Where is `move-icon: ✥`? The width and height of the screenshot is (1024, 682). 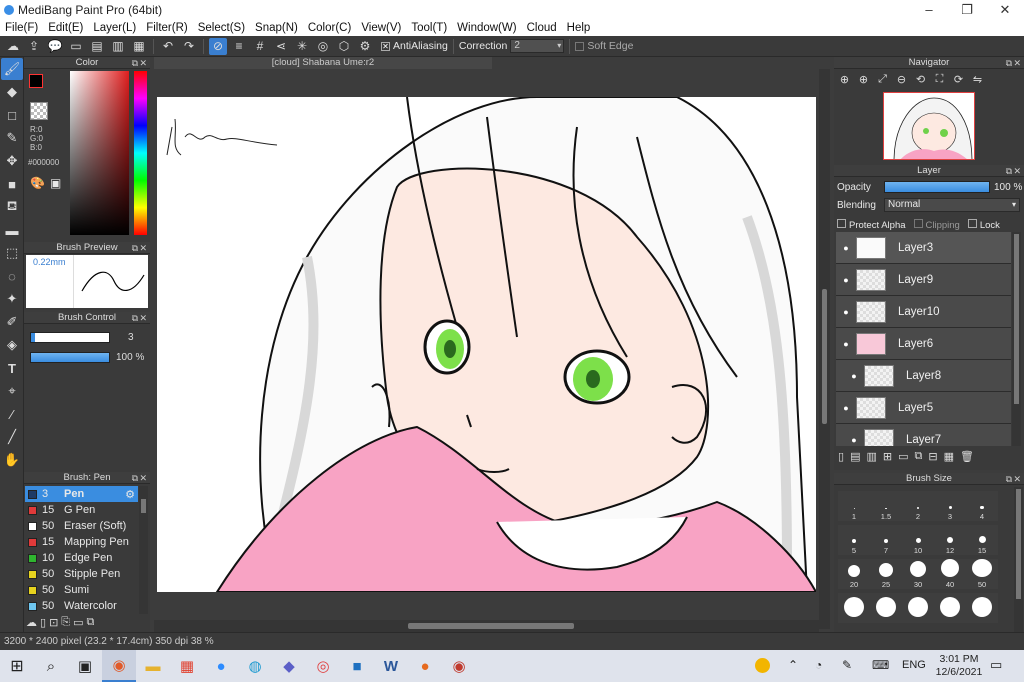 move-icon: ✥ is located at coordinates (12, 161).